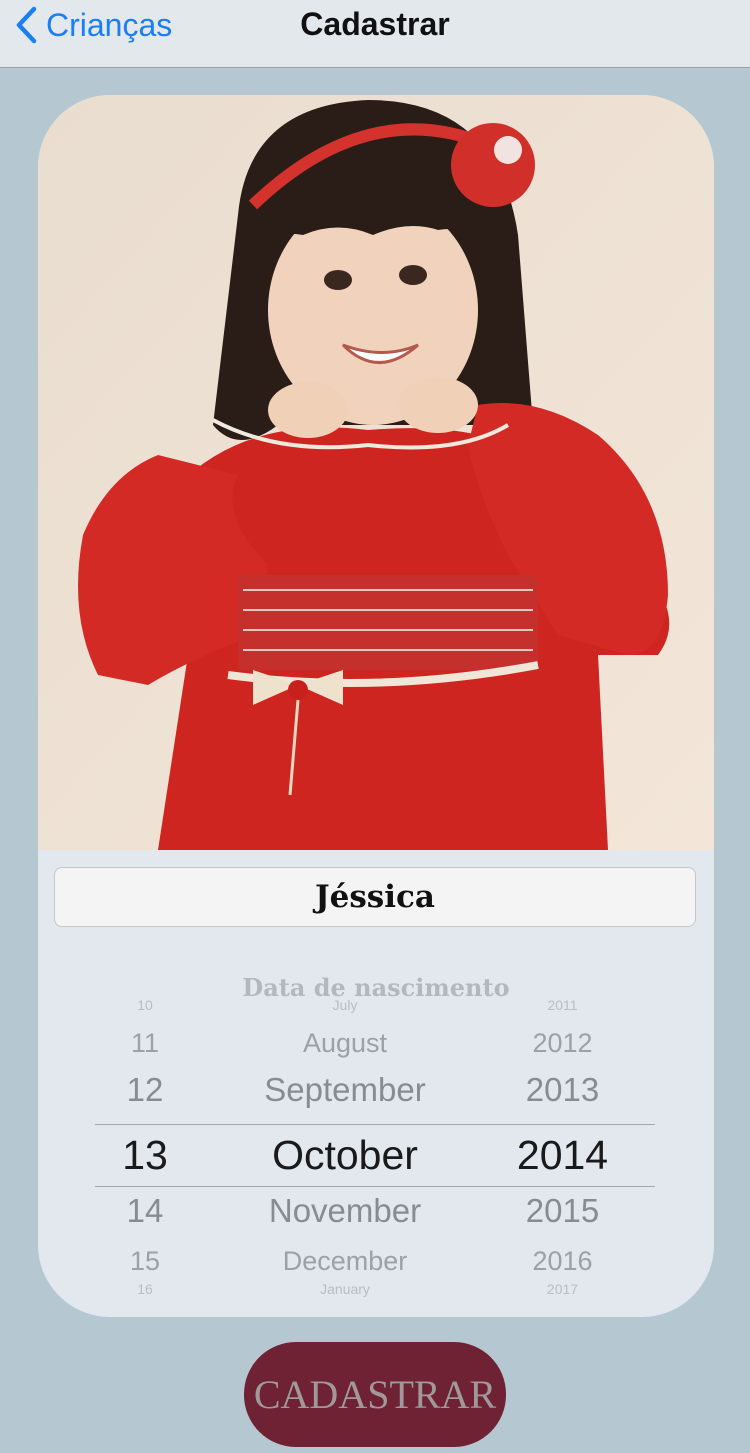  Describe the element at coordinates (375, 1394) in the screenshot. I see `register-button: CADASTRAR` at that location.